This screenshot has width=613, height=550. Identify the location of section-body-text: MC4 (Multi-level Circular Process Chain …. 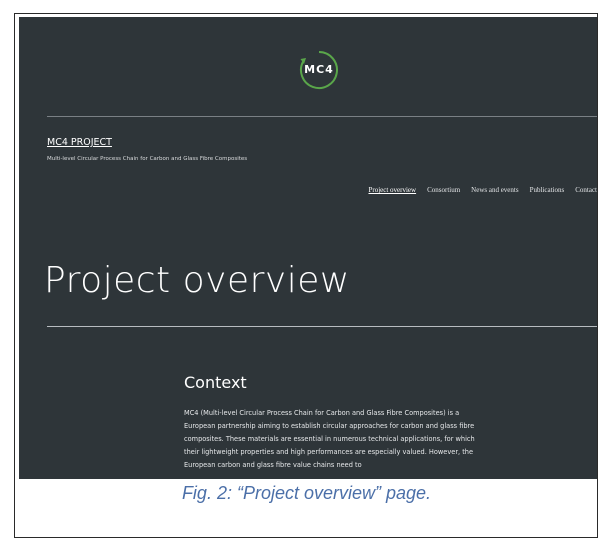
(329, 439).